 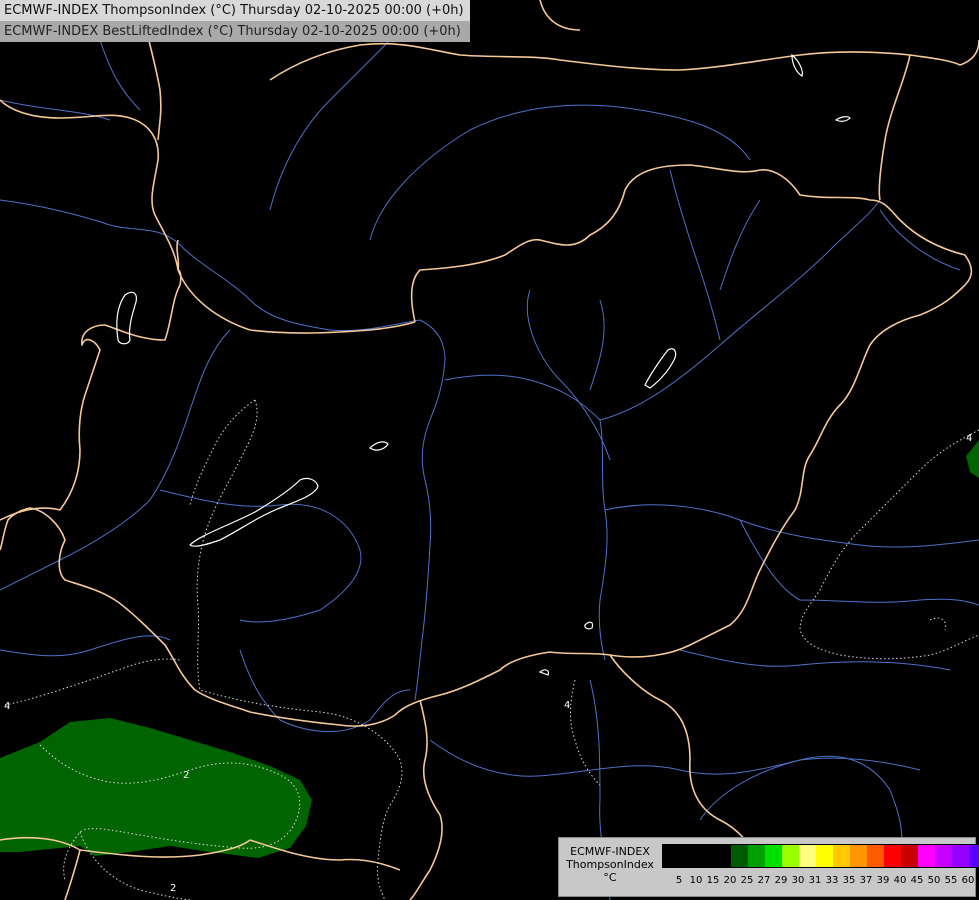 What do you see at coordinates (567, 705) in the screenshot?
I see `contour-label-central: 4` at bounding box center [567, 705].